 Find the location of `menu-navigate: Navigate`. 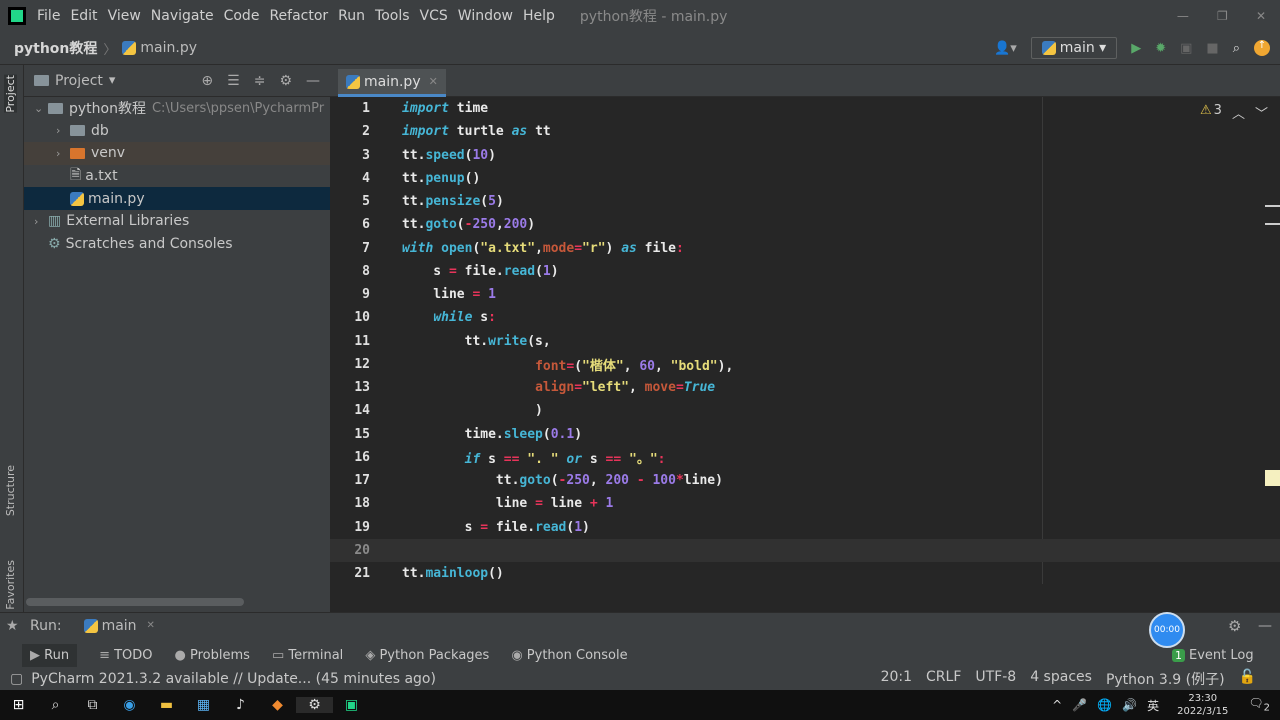

menu-navigate: Navigate is located at coordinates (182, 16).